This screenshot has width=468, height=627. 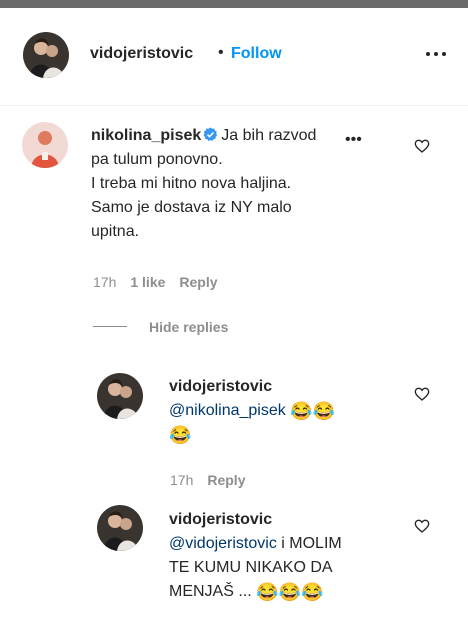 What do you see at coordinates (191, 207) in the screenshot?
I see `comment-line: Samo je dostava iz NY malo` at bounding box center [191, 207].